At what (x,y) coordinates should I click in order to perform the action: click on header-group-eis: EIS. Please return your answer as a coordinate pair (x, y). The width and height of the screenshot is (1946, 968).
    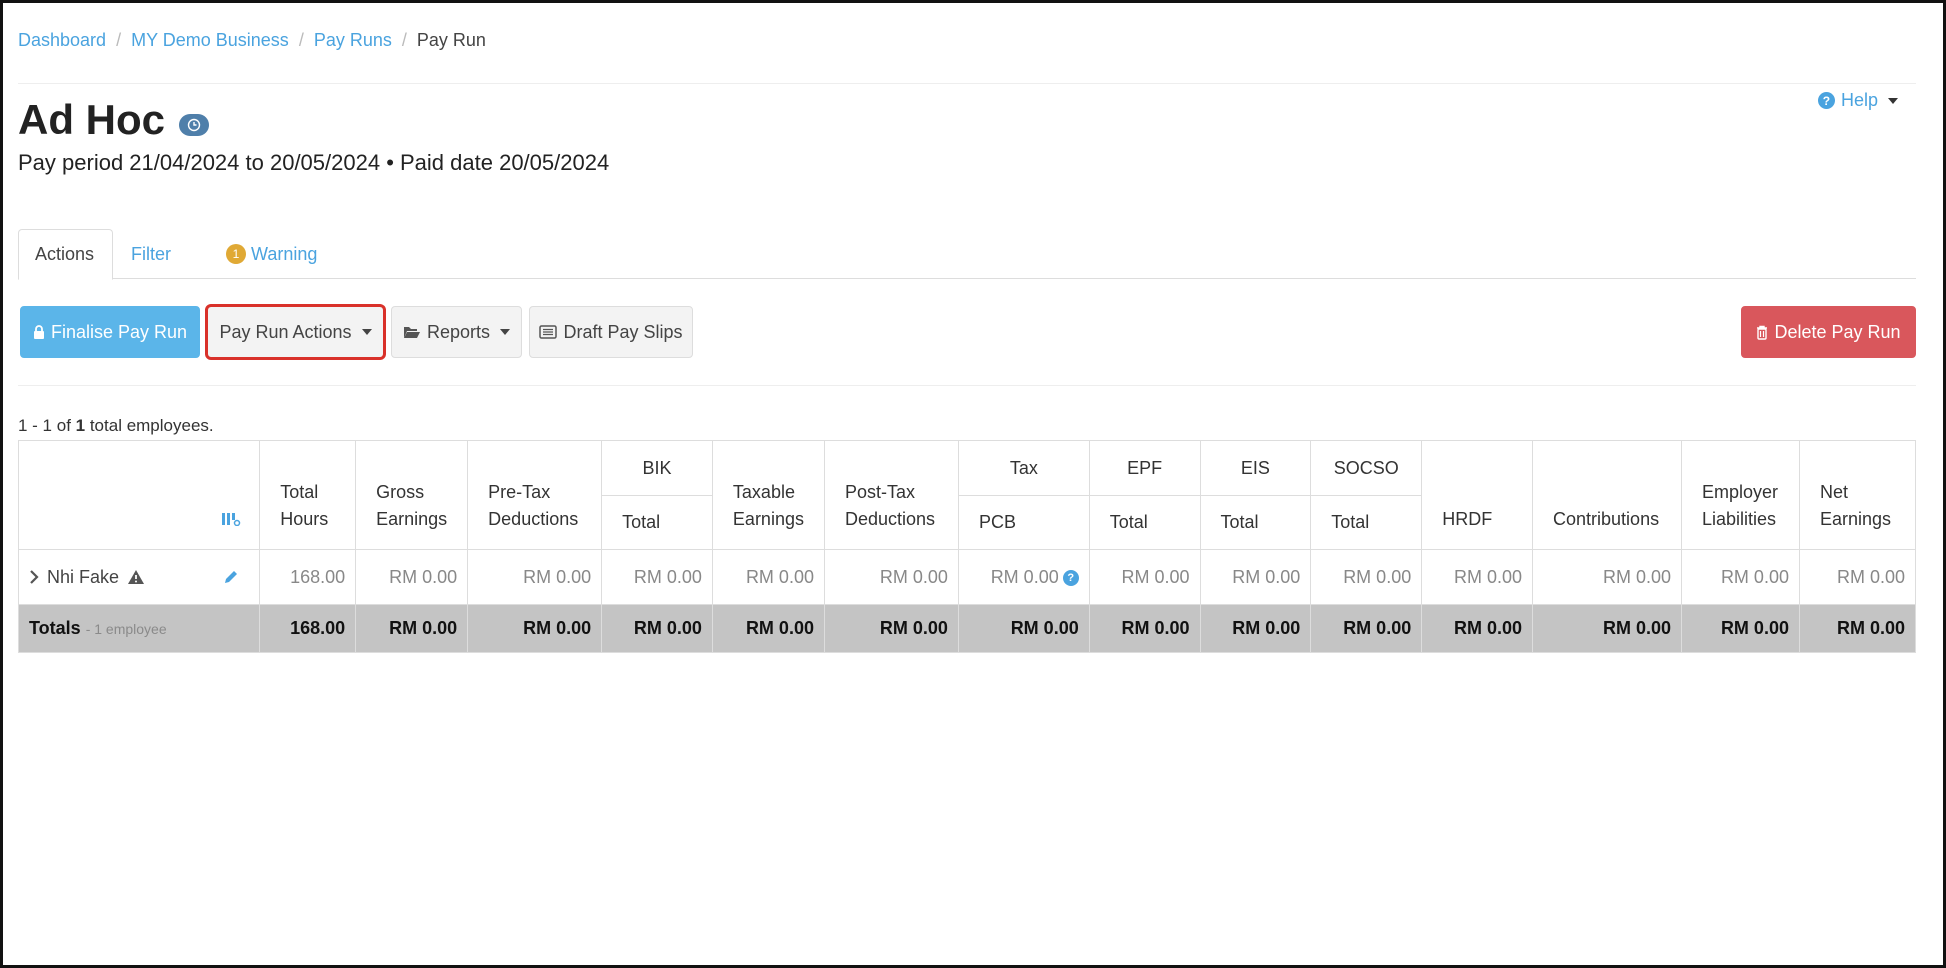
    Looking at the image, I should click on (1255, 468).